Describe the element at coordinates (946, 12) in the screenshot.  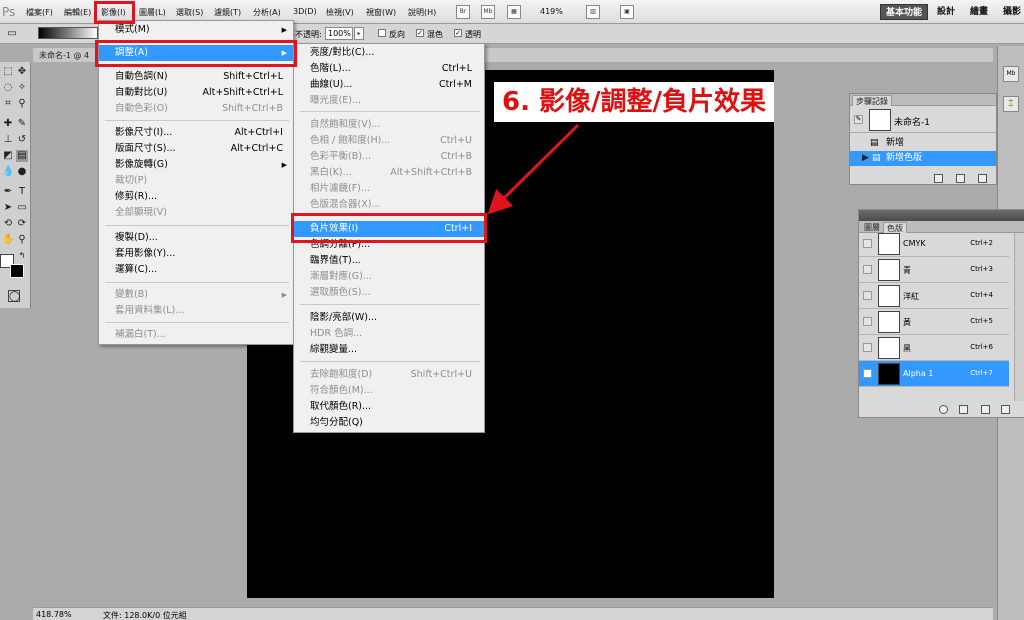
I see `workspace-design: 設計` at that location.